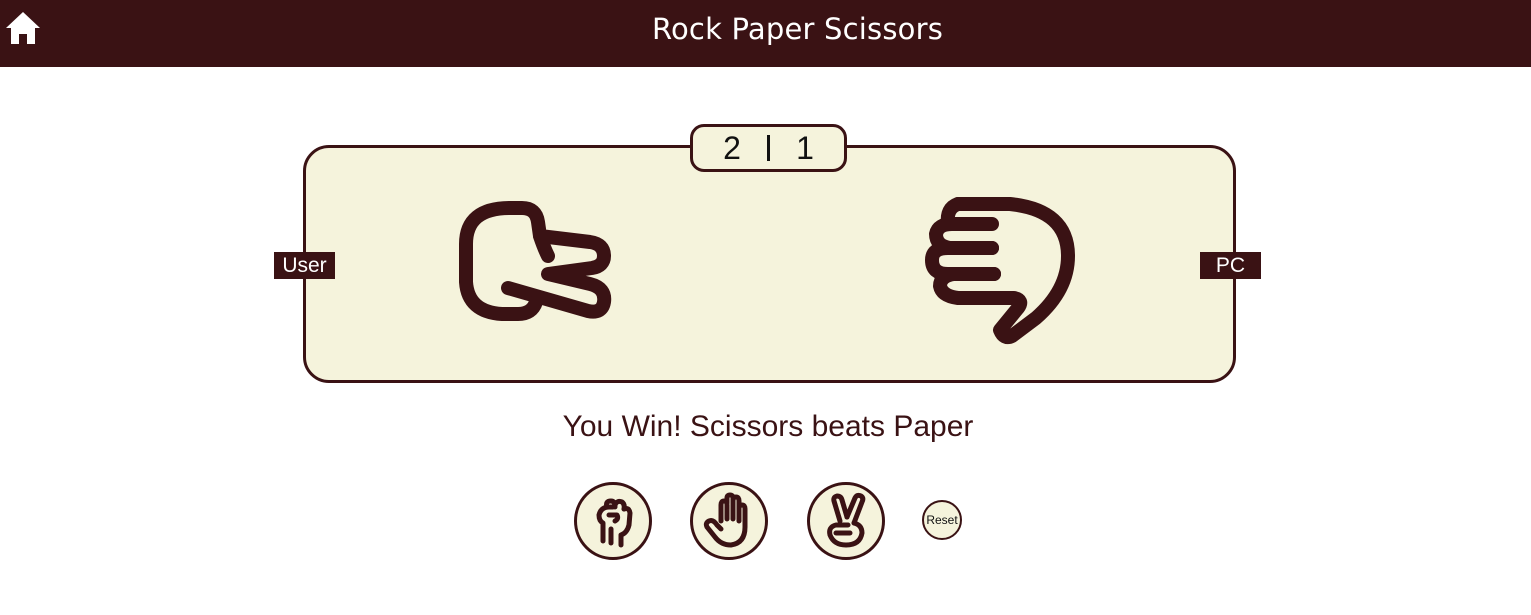  I want to click on score-divider, so click(768, 148).